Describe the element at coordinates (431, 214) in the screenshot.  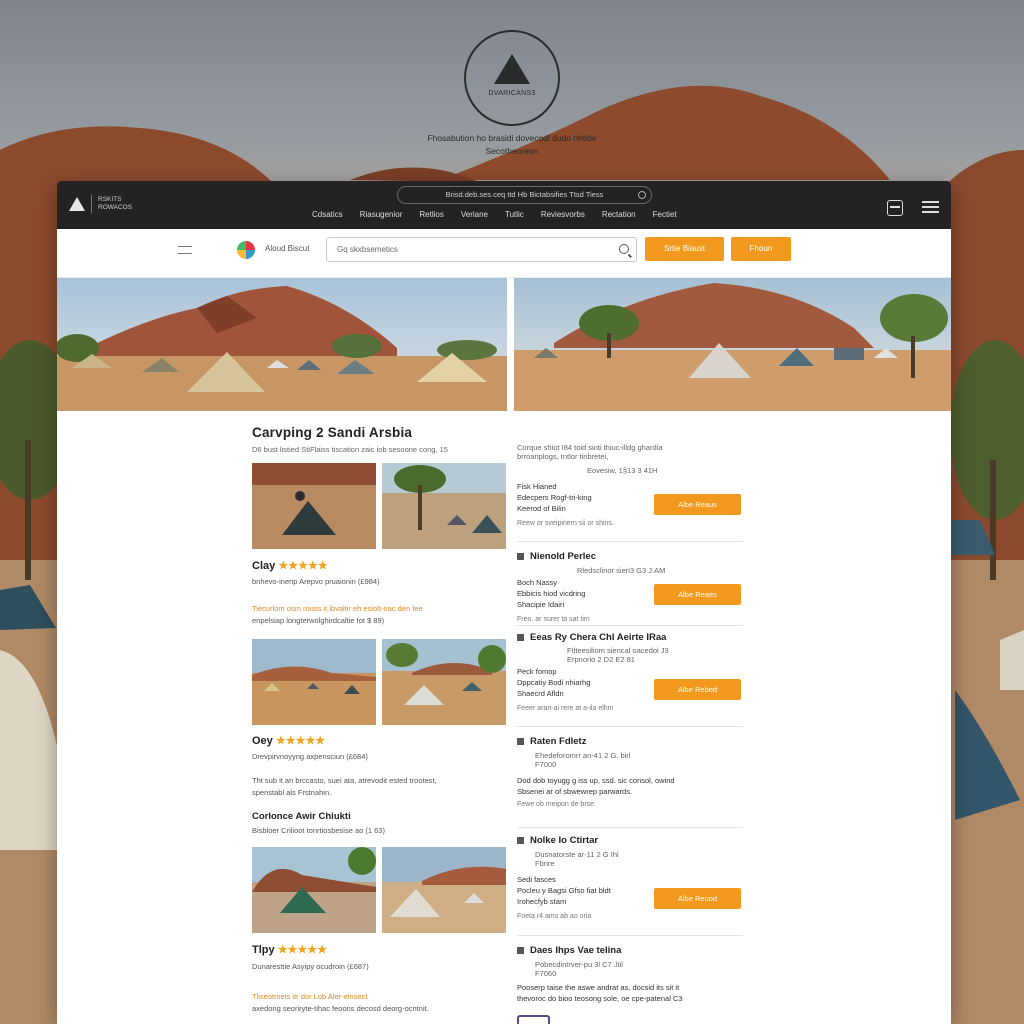
I see `nav-item-3: Retlios` at that location.